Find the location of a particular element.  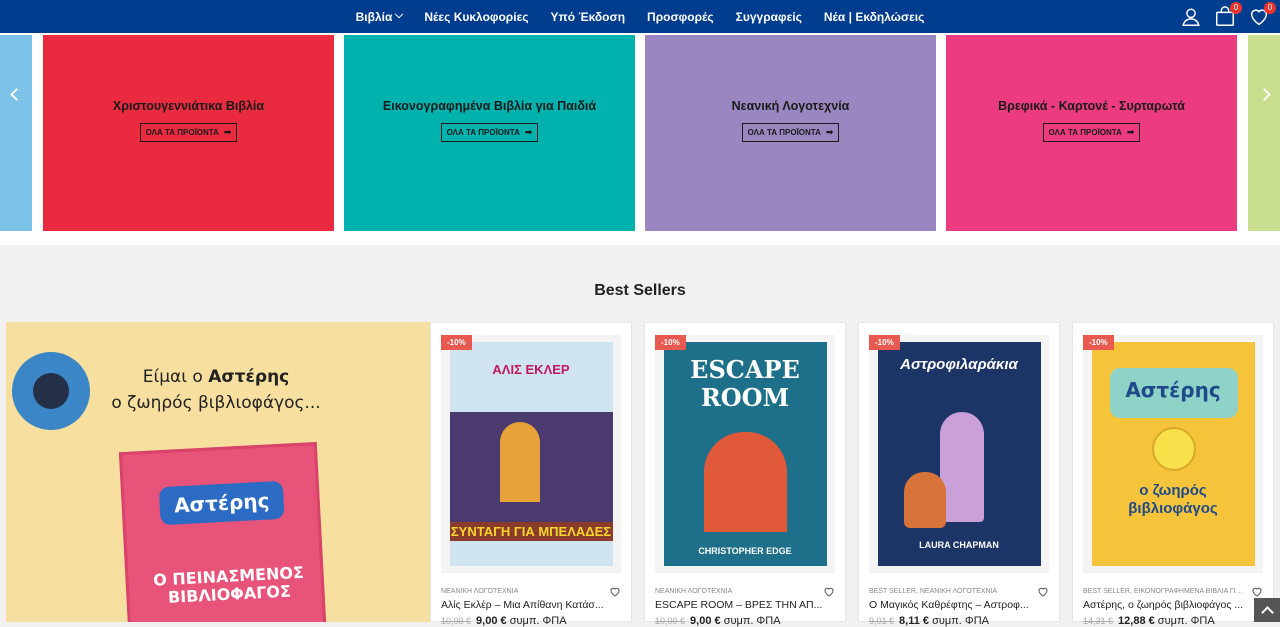

chevron-down-icon is located at coordinates (399, 13).